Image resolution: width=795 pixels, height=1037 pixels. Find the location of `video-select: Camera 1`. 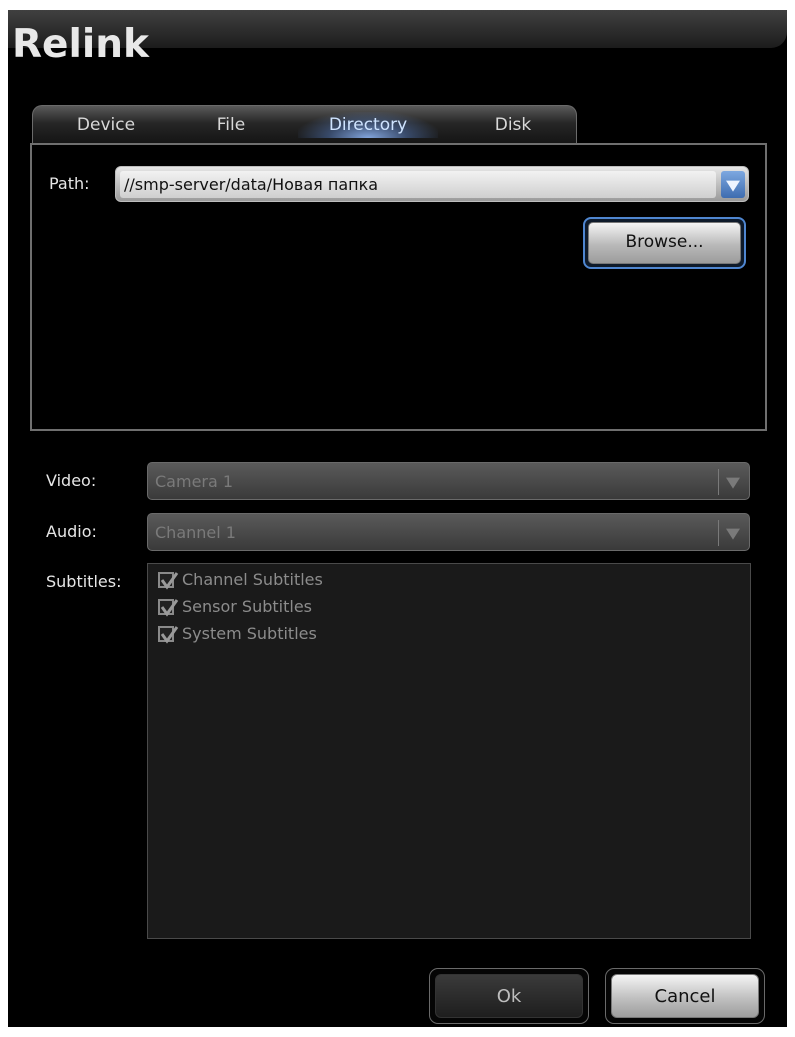

video-select: Camera 1 is located at coordinates (448, 481).